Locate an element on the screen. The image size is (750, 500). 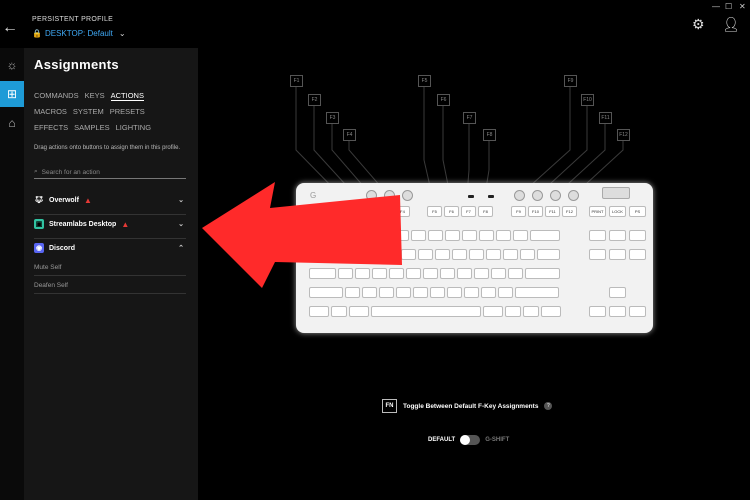
red-arrow-icon is located at coordinates (302, 235).